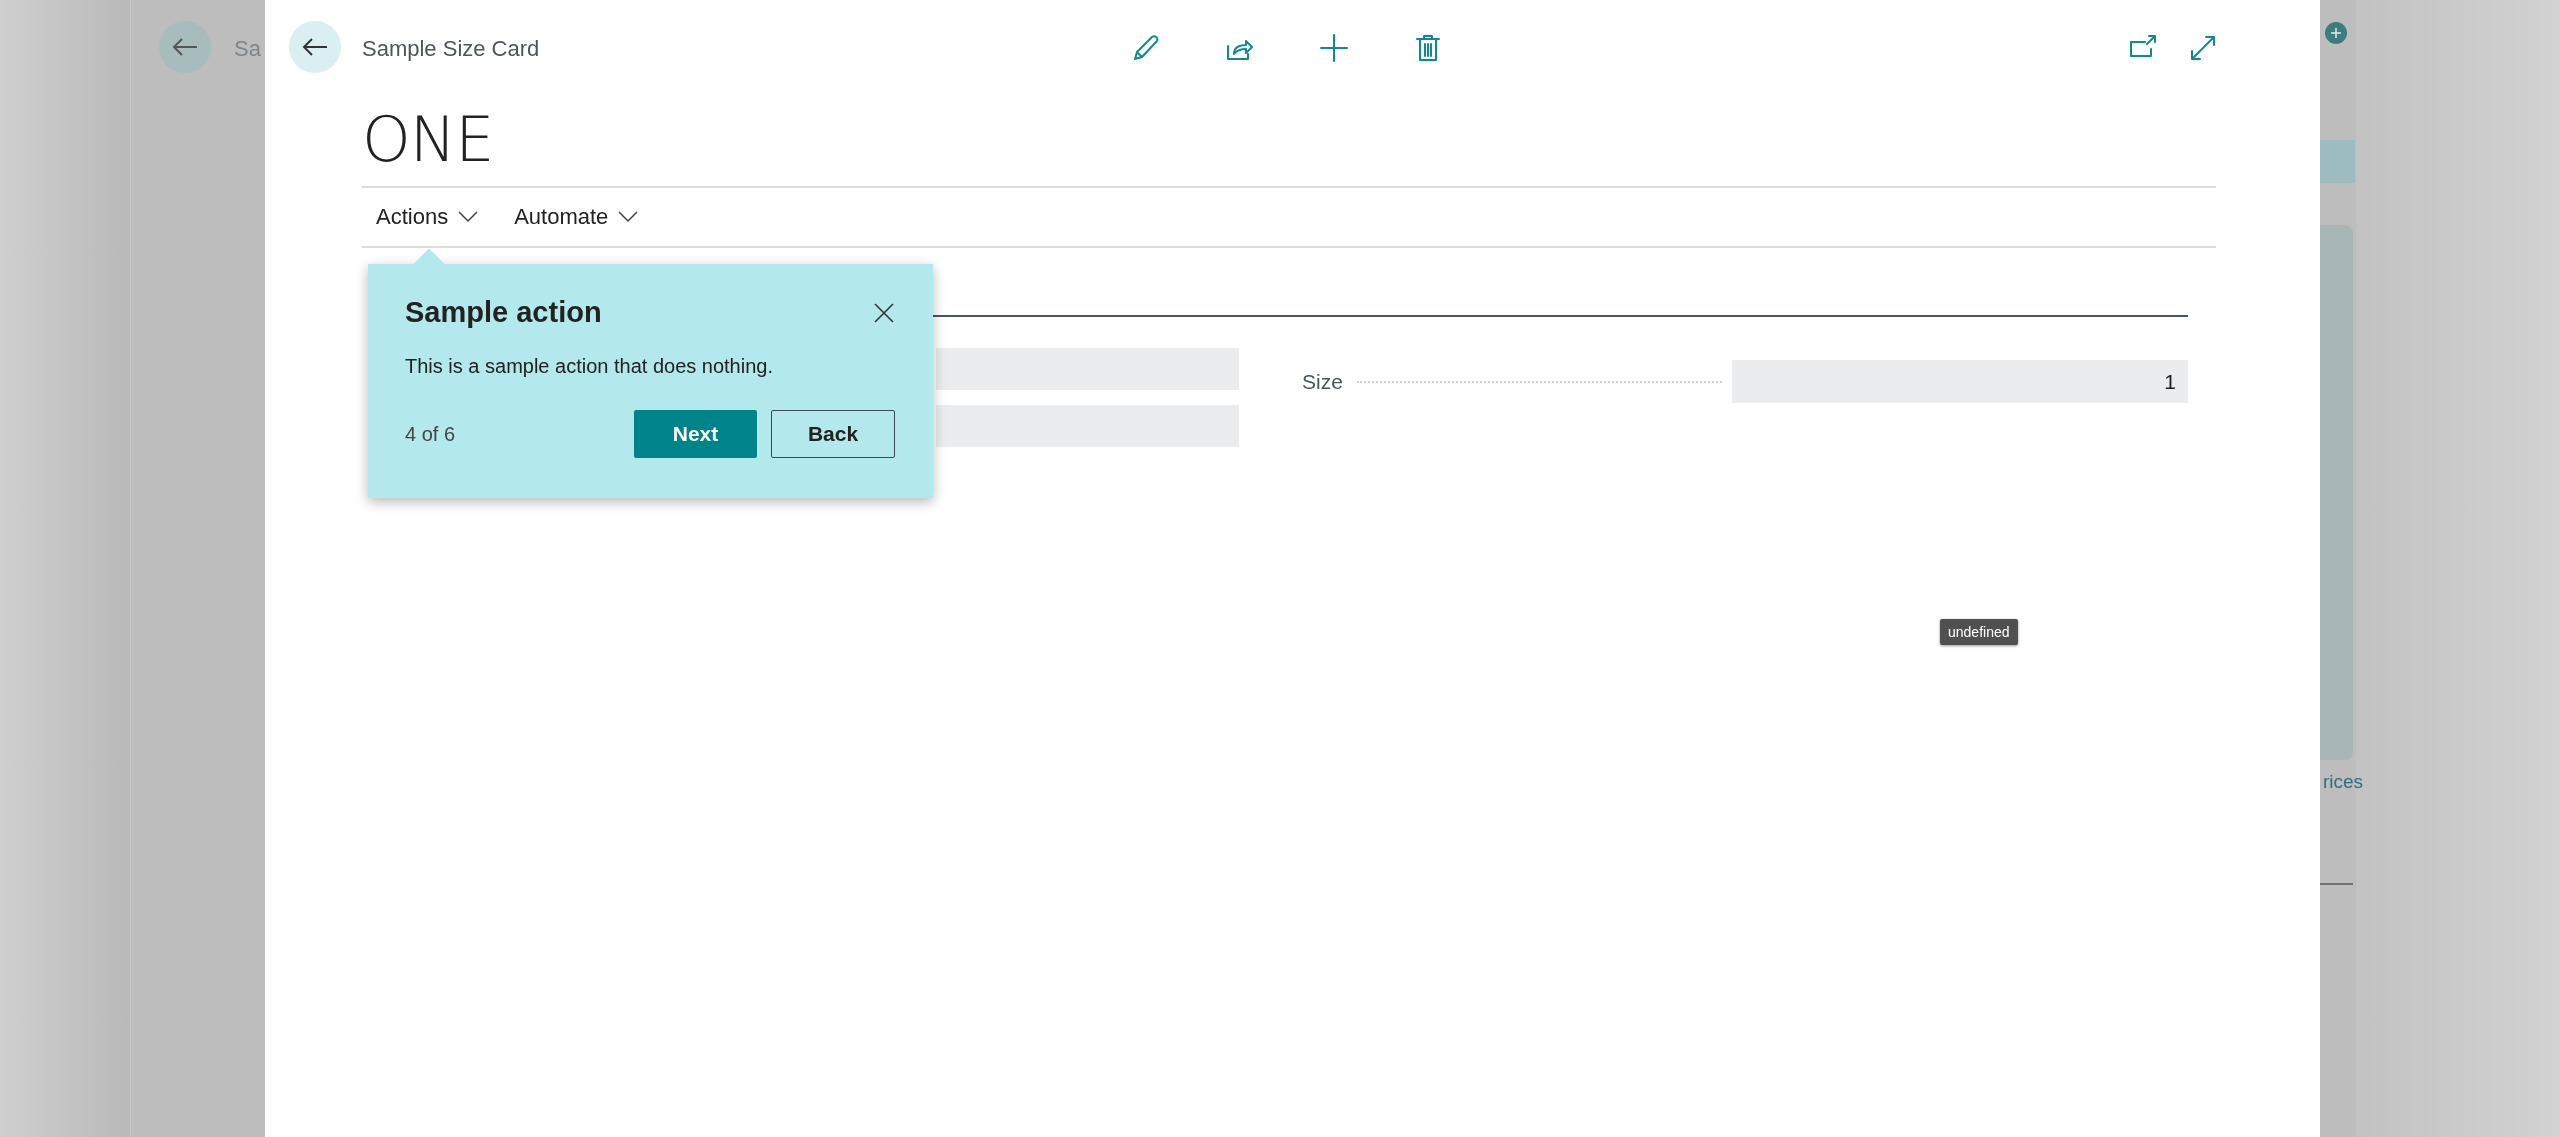 Image resolution: width=2560 pixels, height=1137 pixels. What do you see at coordinates (589, 366) in the screenshot?
I see `tip-text: This is a sample action that does nothing.` at bounding box center [589, 366].